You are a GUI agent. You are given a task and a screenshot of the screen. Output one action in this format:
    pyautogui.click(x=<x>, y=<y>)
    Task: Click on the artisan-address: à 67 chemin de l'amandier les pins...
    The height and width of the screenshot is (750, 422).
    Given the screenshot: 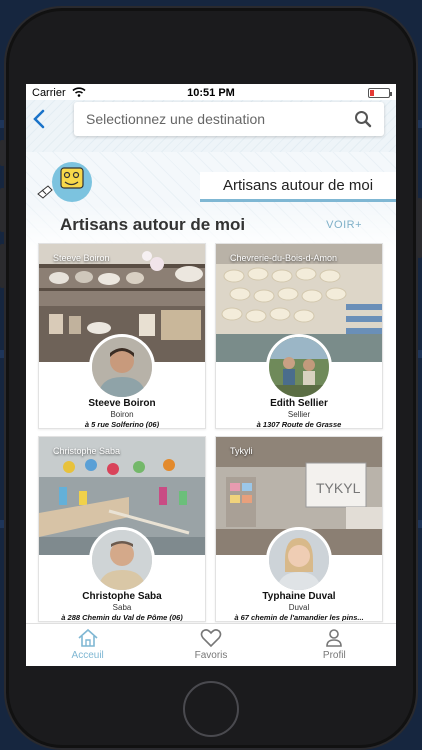 What is the action you would take?
    pyautogui.click(x=299, y=617)
    